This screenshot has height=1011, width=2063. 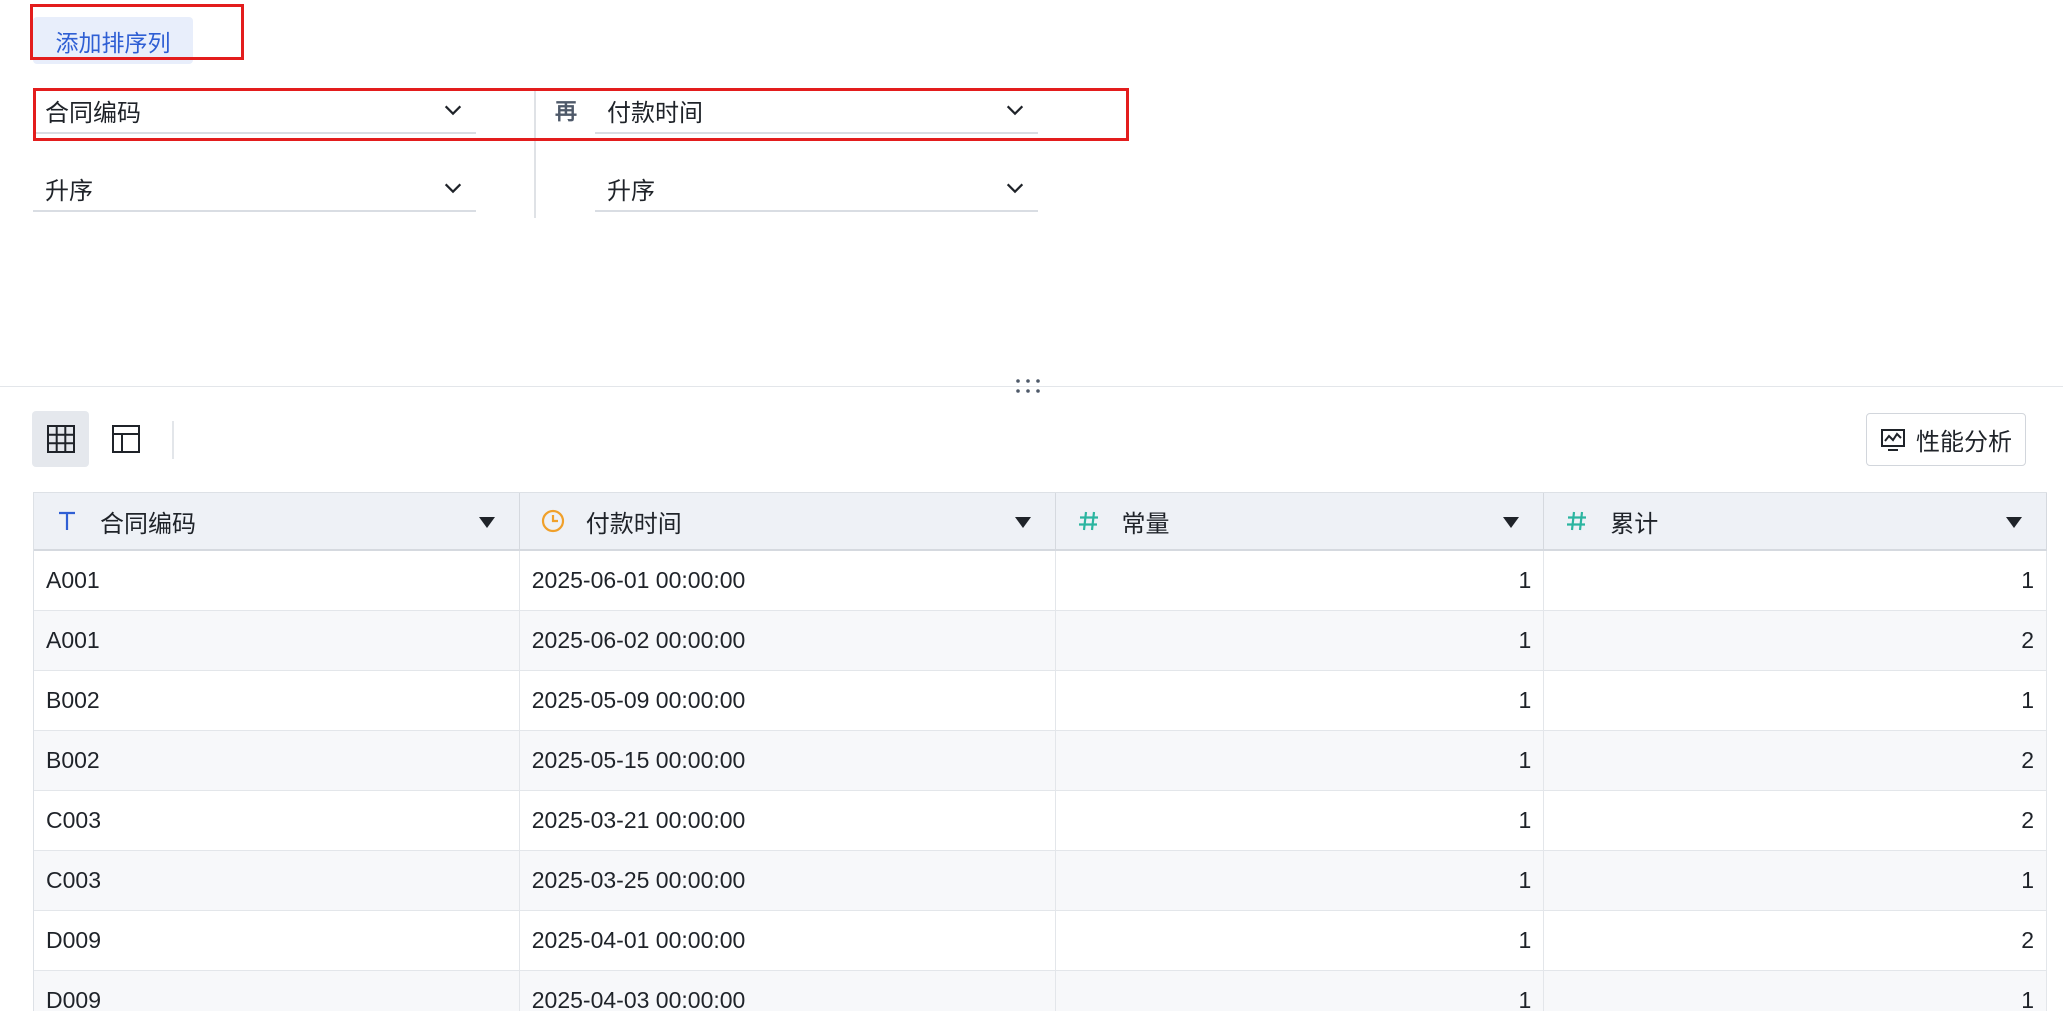 I want to click on table-row: D009 2025-04-01 00:00:00 1 2, so click(x=1040, y=941).